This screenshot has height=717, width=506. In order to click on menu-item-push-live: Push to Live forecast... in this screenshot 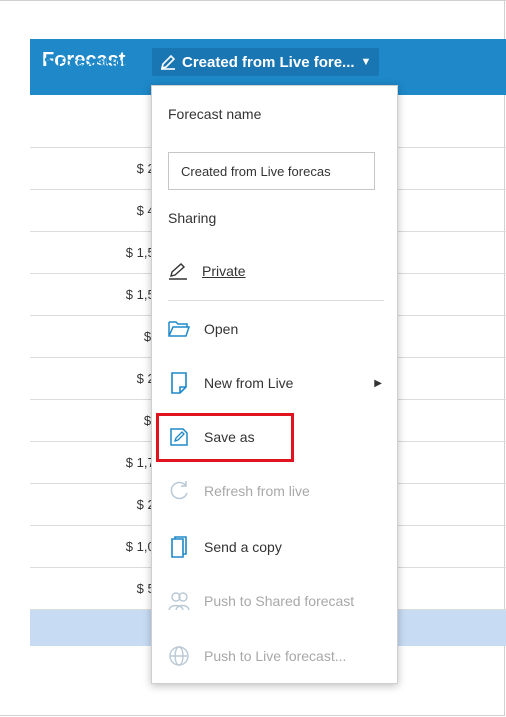, I will do `click(278, 656)`.